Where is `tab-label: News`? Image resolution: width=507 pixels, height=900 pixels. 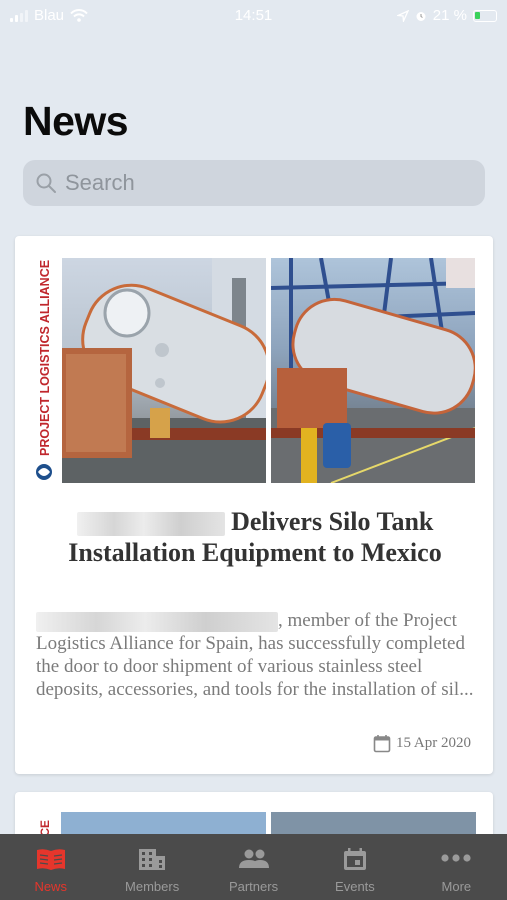 tab-label: News is located at coordinates (50, 886).